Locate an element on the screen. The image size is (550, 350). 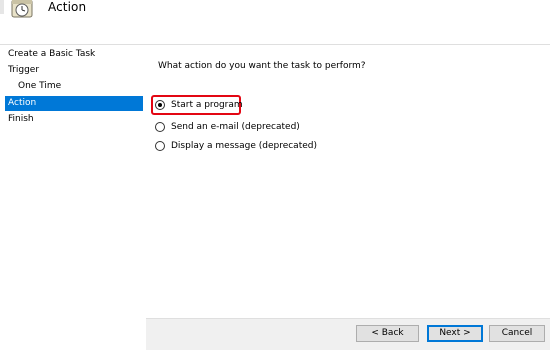
option-send-email: Send an e-mail (deprecated) is located at coordinates (227, 126).